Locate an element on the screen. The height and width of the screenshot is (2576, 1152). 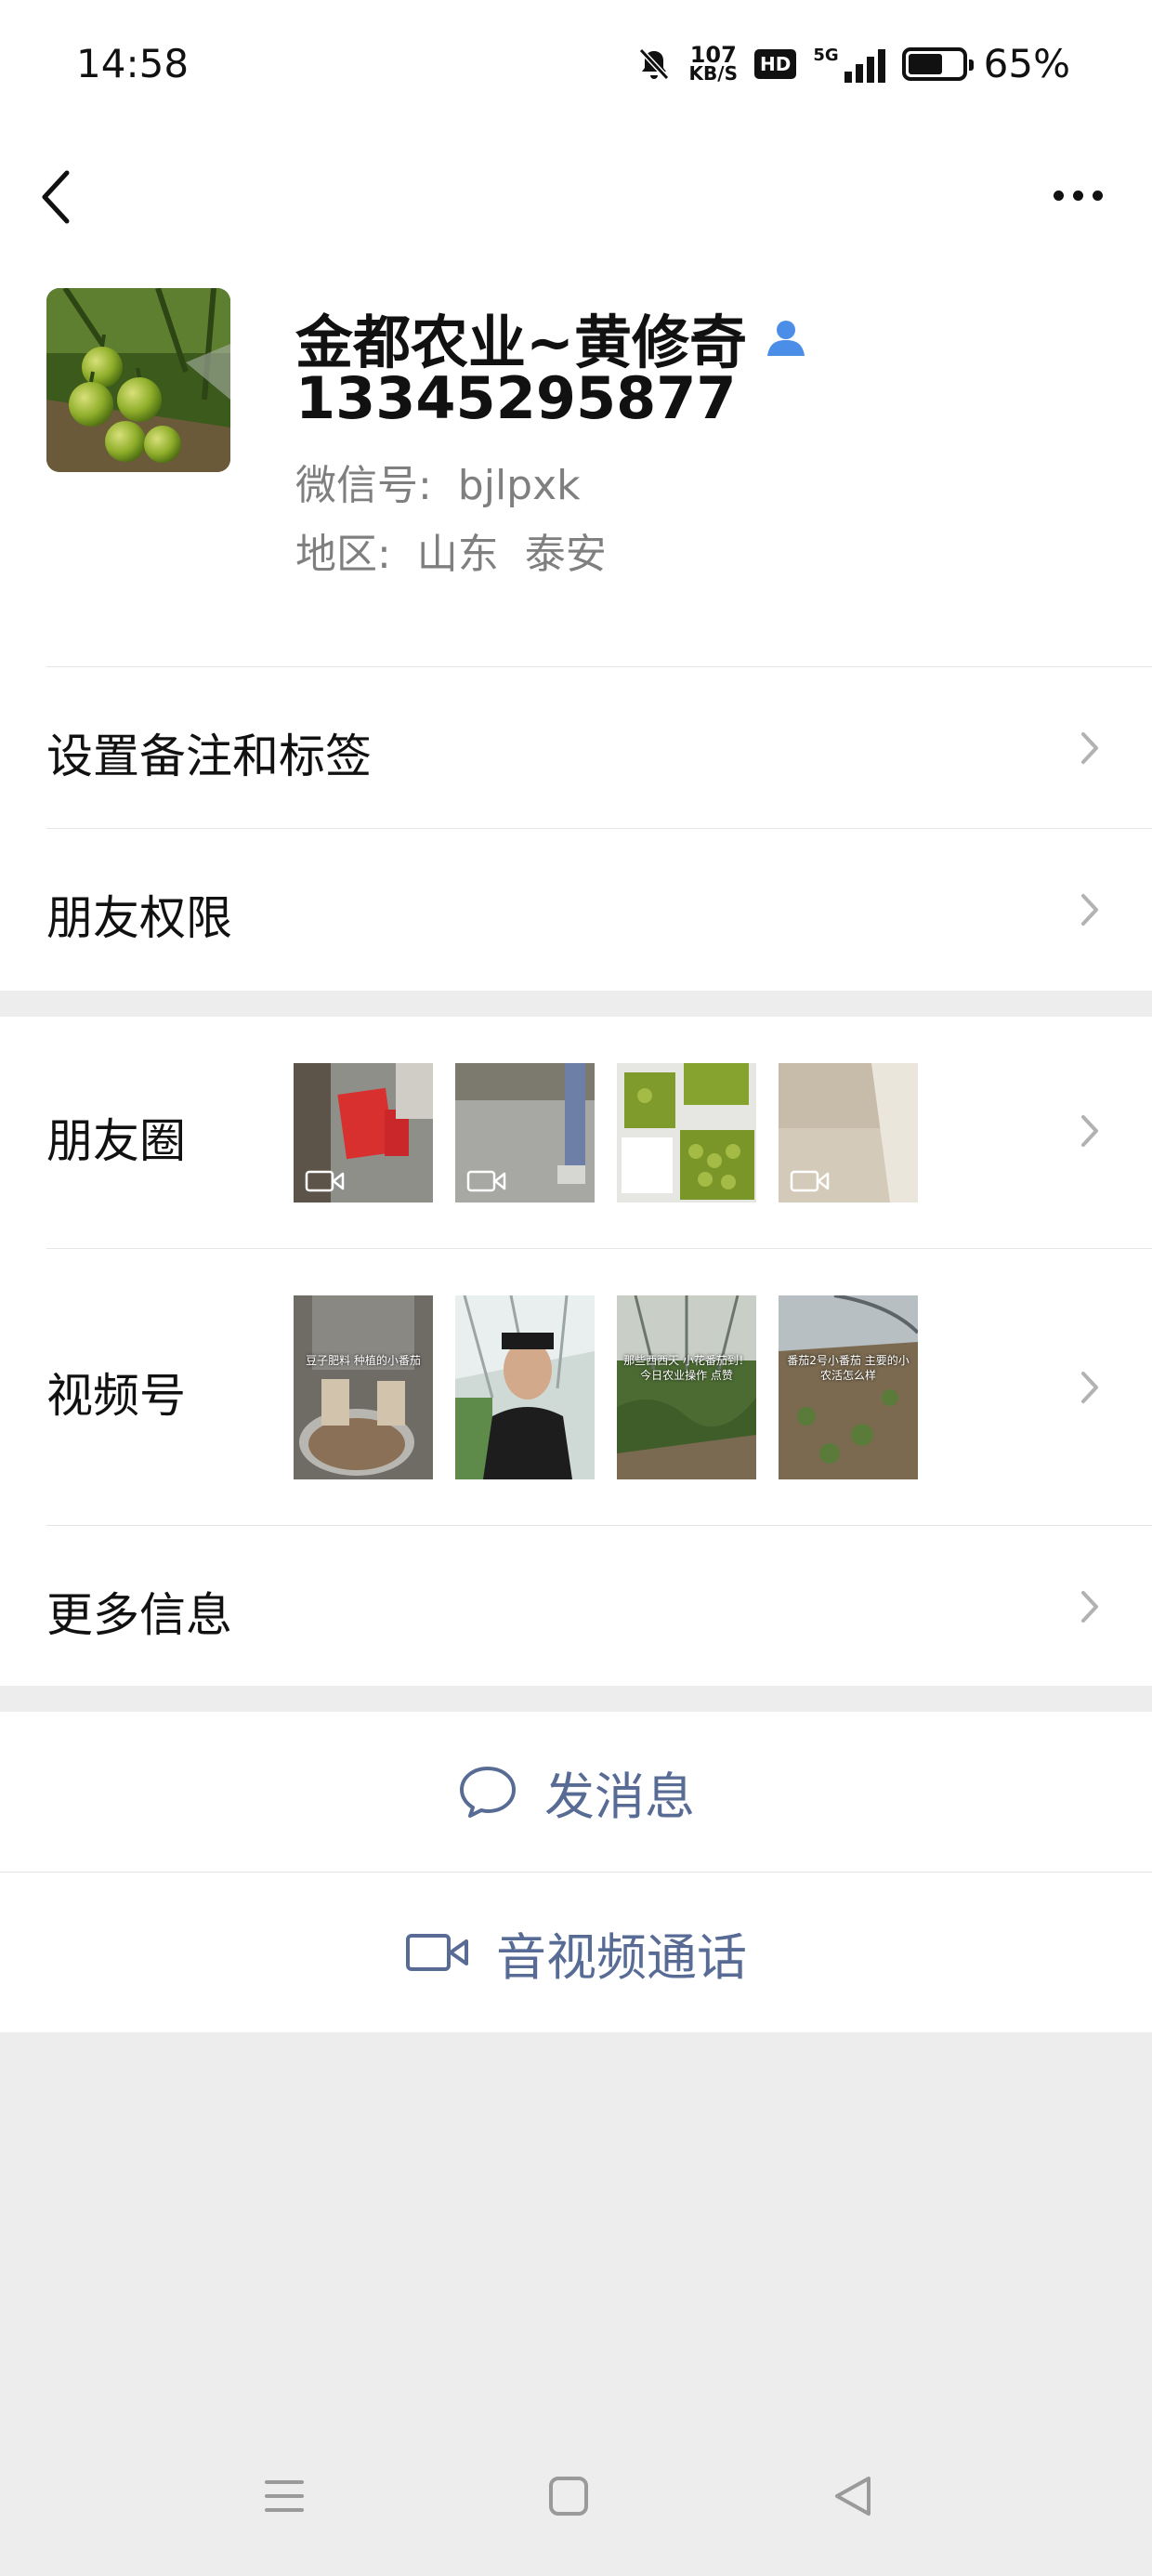
channels-thumbnail: 豆子肥料 种植的小番茄 is located at coordinates (363, 1387).